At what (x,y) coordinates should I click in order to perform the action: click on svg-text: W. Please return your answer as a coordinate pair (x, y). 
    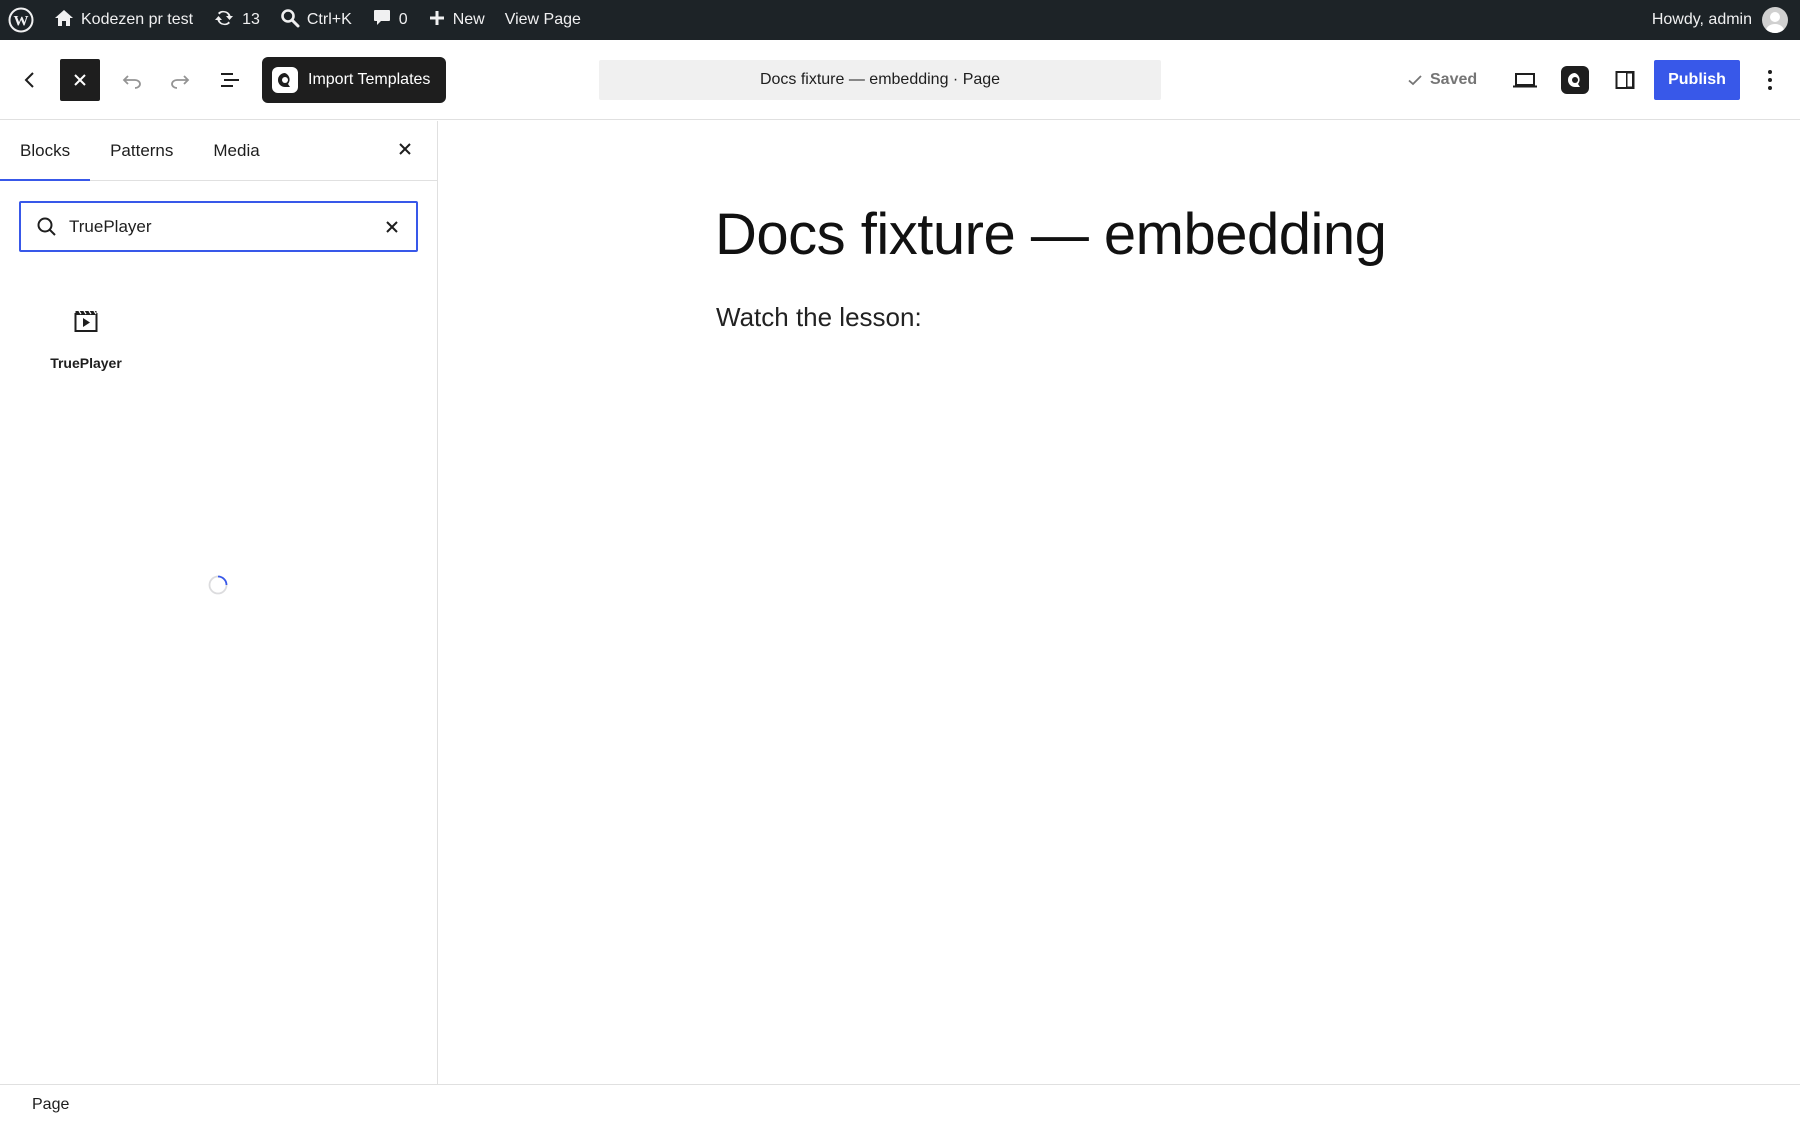
    Looking at the image, I should click on (21, 22).